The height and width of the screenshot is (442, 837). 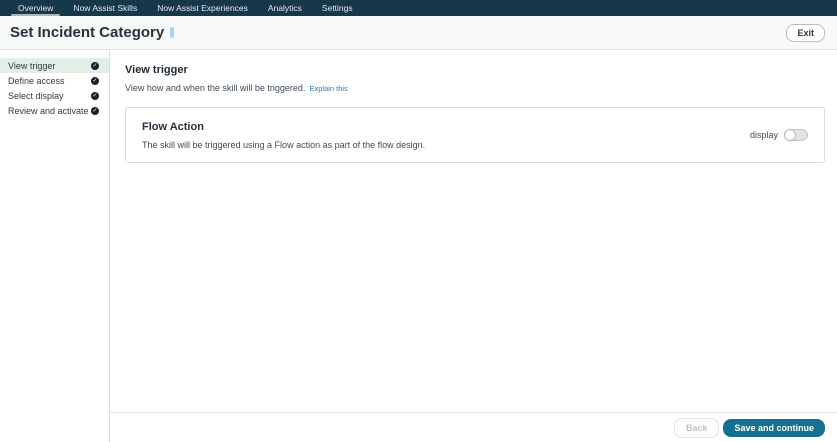 I want to click on page-title: Set Incident Category, so click(x=87, y=32).